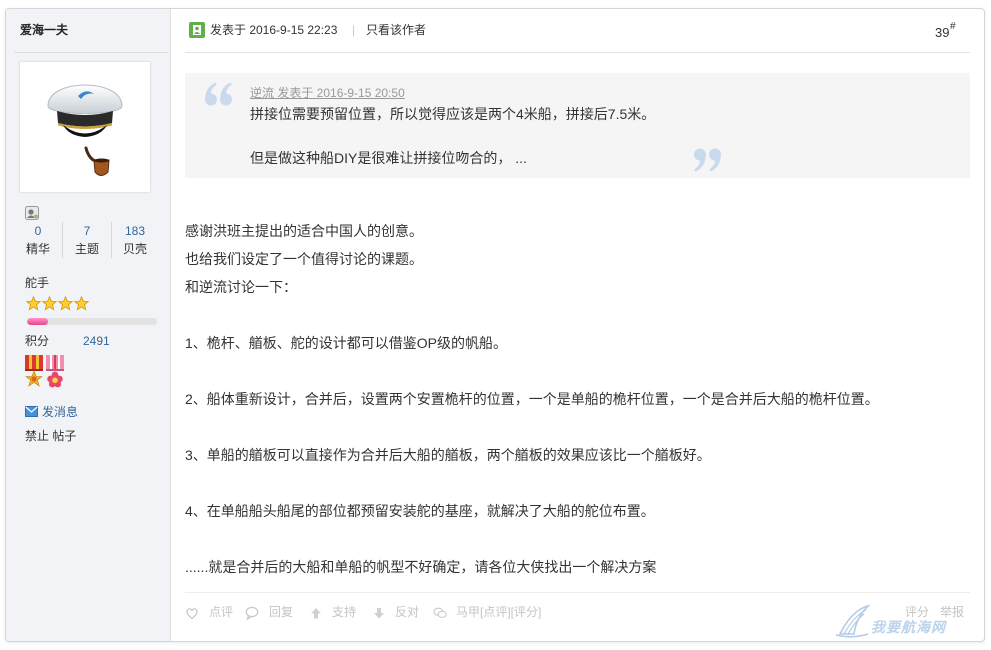 The image size is (991, 650). Describe the element at coordinates (31, 411) in the screenshot. I see `envelope-icon` at that location.